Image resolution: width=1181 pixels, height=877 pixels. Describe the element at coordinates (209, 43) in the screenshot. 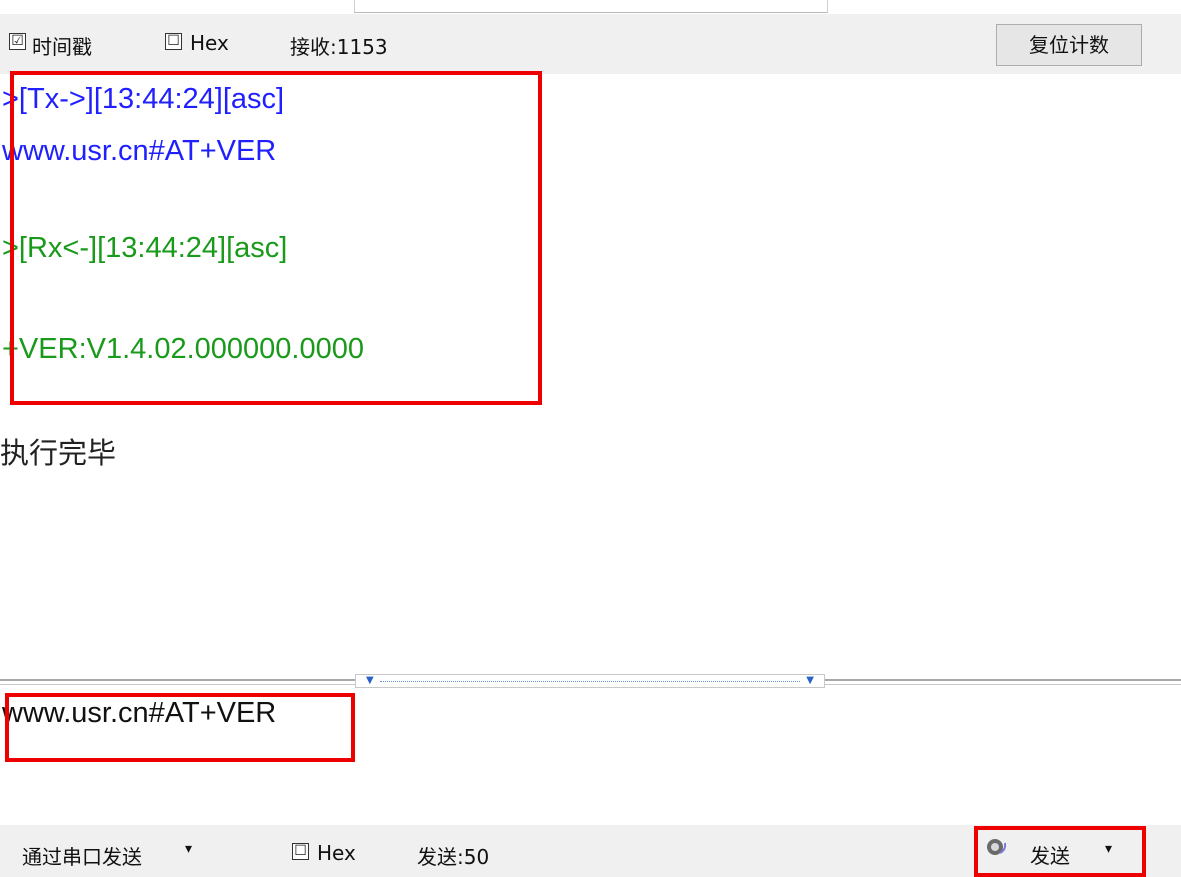

I see `hex-receive-label: Hex` at that location.